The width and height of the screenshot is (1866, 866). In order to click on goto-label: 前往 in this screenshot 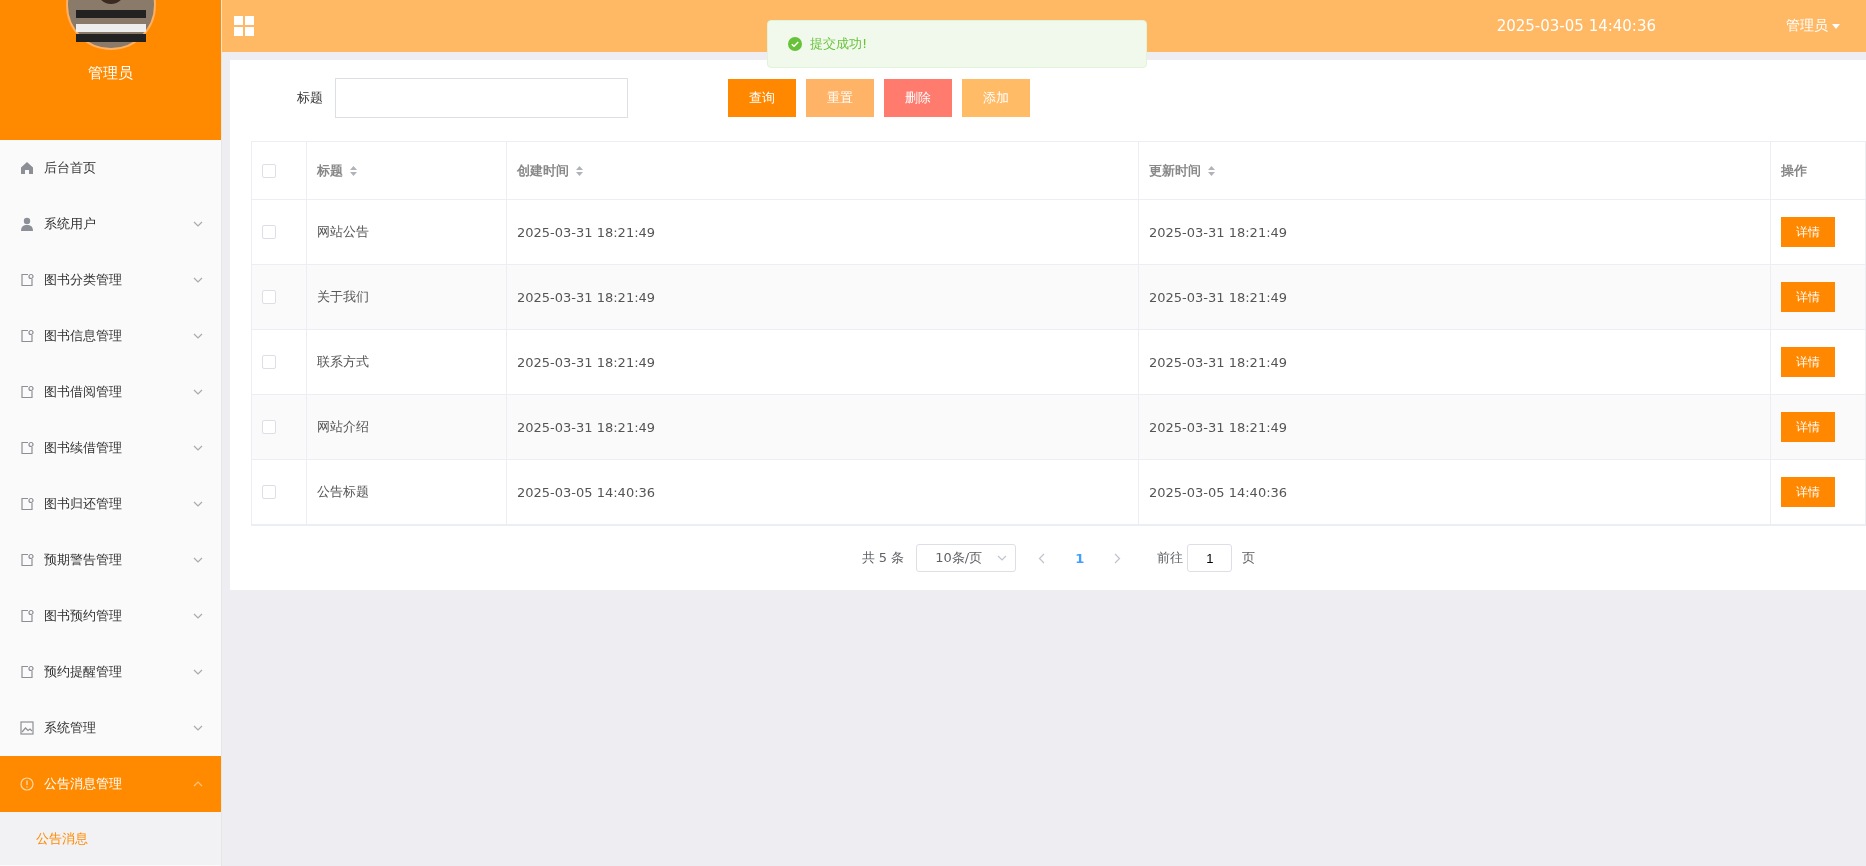, I will do `click(1170, 558)`.